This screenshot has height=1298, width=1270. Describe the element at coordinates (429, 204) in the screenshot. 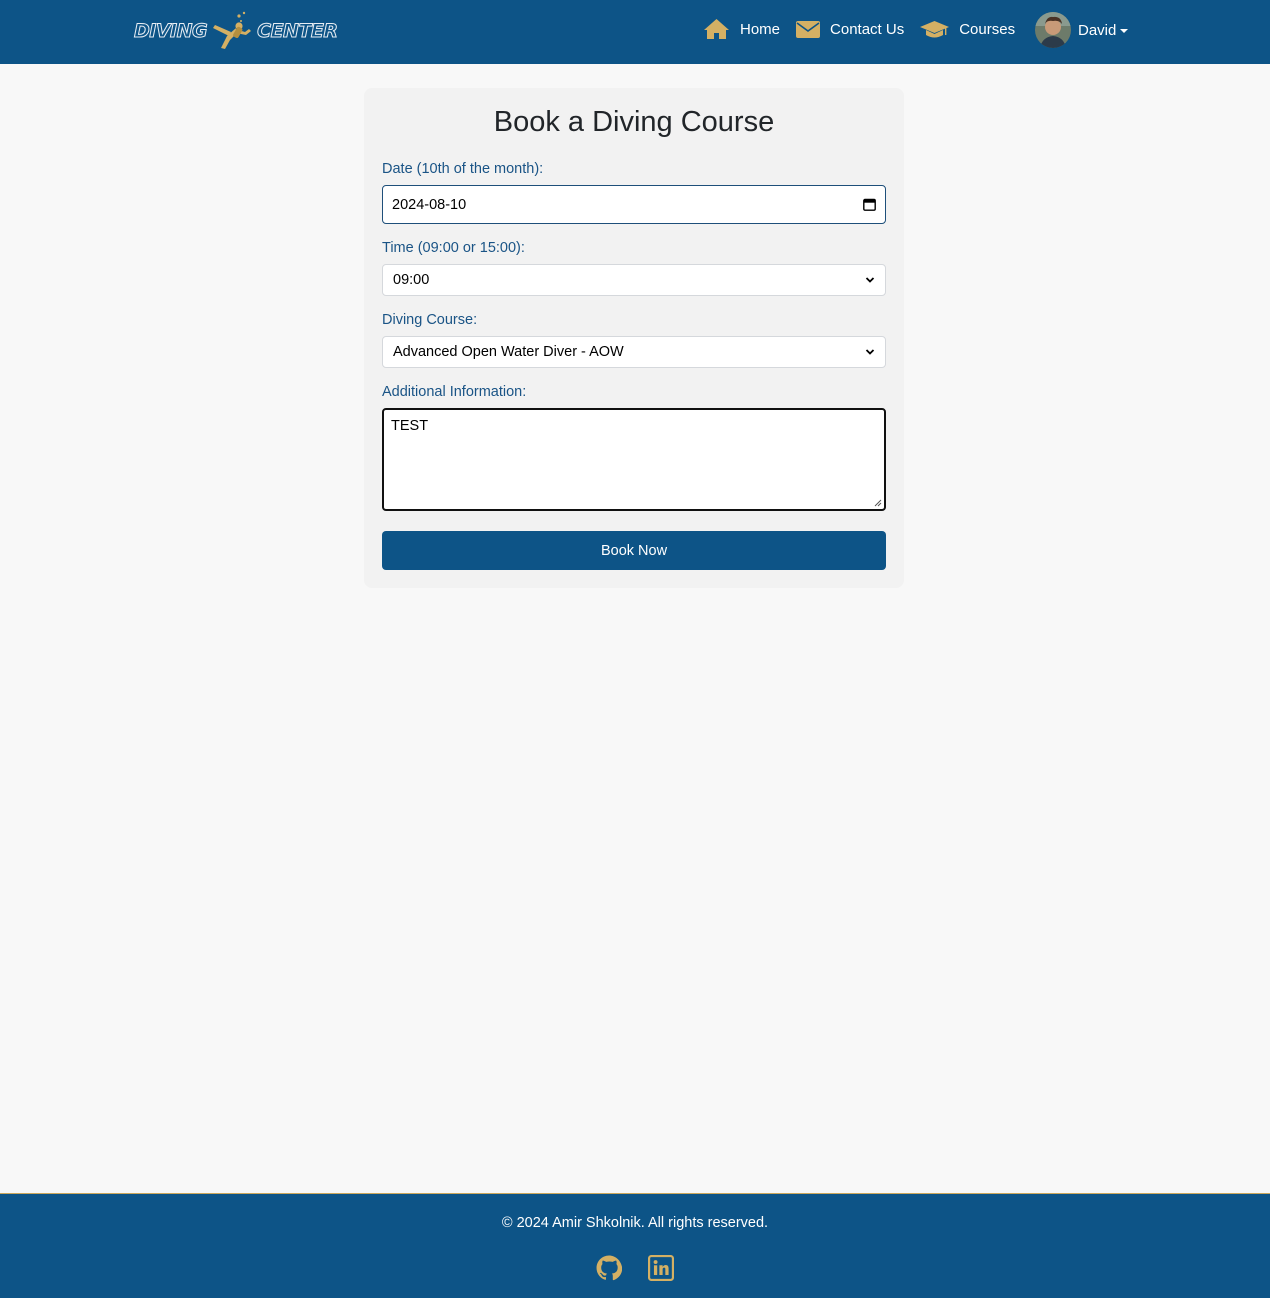

I see `date-value: 2024-08-10` at that location.